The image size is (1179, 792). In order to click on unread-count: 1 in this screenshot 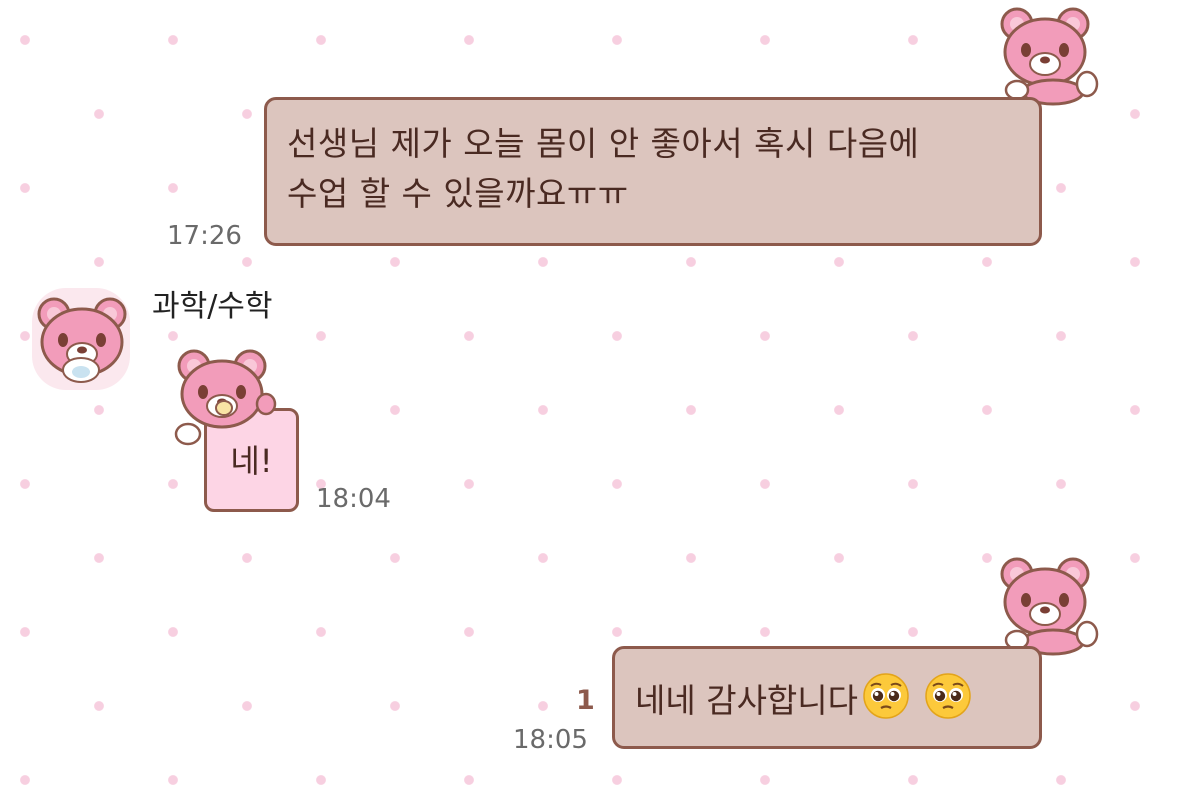, I will do `click(585, 700)`.